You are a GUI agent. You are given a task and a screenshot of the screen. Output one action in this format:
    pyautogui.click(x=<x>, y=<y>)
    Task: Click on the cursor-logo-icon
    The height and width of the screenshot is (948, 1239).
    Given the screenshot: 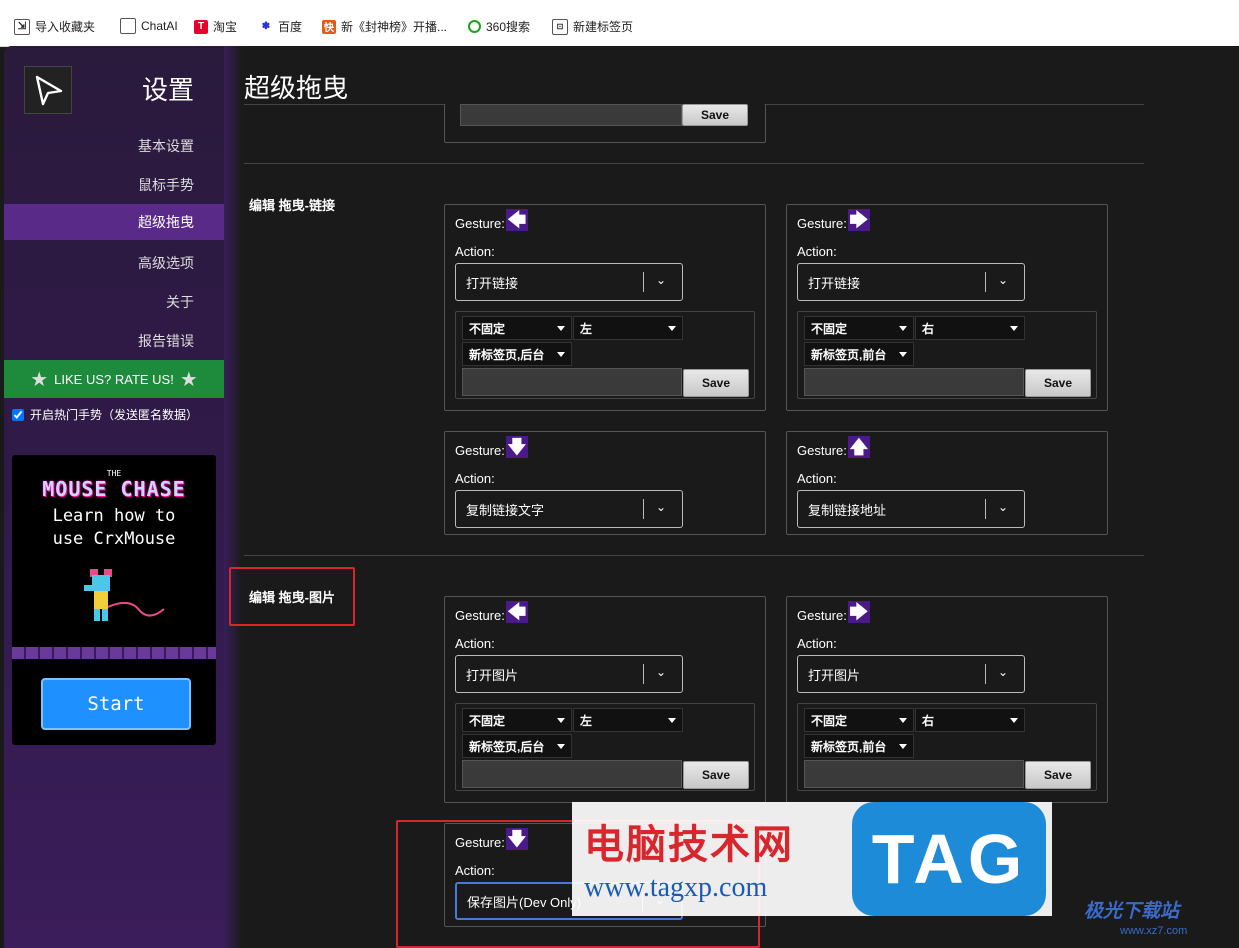 What is the action you would take?
    pyautogui.click(x=49, y=90)
    